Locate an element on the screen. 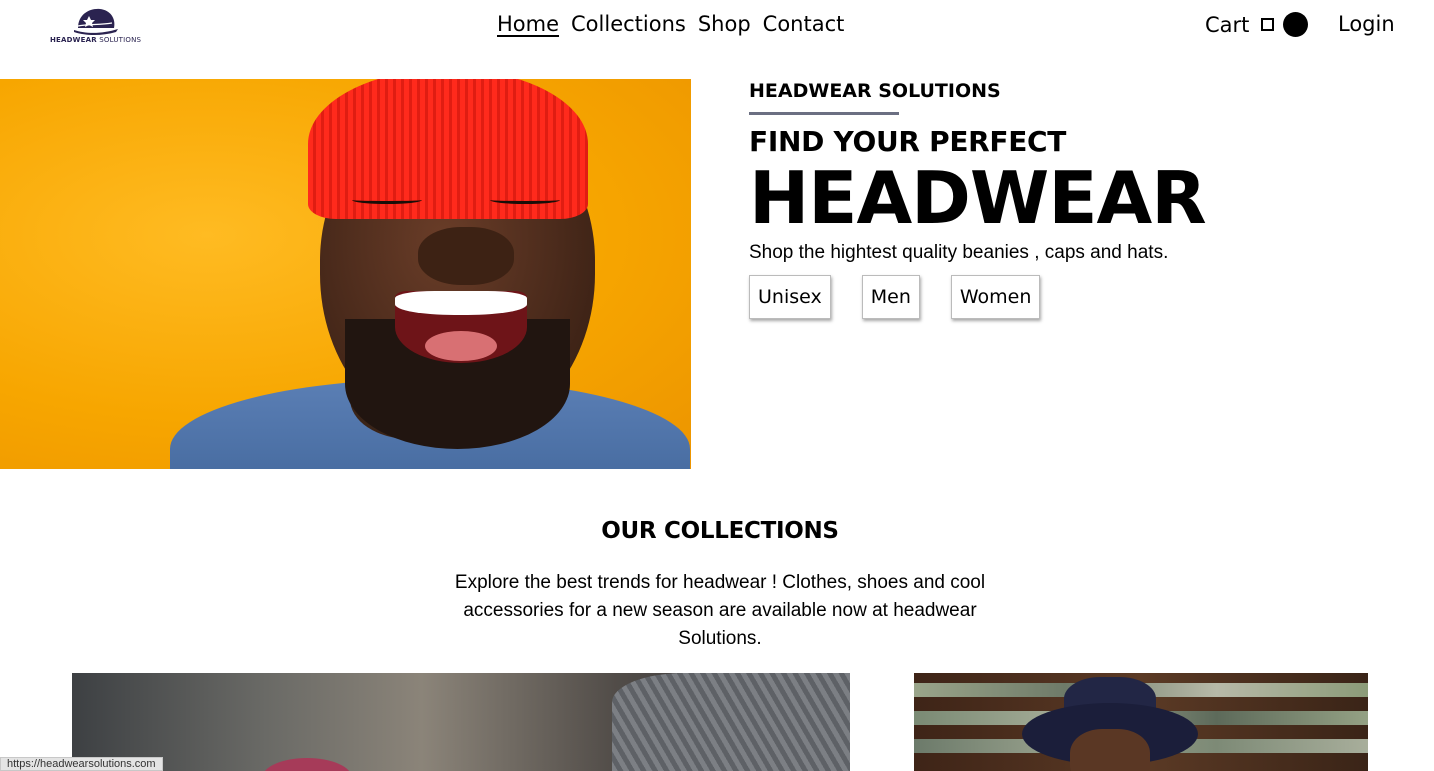 This screenshot has height=771, width=1434. hero-kicker: FIND YOUR PERFECT is located at coordinates (908, 141).